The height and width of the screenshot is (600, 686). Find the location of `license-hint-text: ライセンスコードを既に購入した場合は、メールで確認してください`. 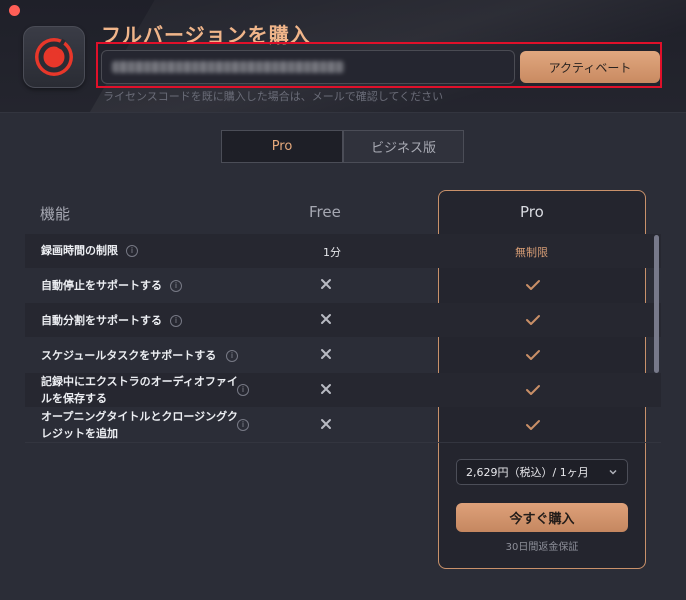

license-hint-text: ライセンスコードを既に購入した場合は、メールで確認してください is located at coordinates (273, 96).